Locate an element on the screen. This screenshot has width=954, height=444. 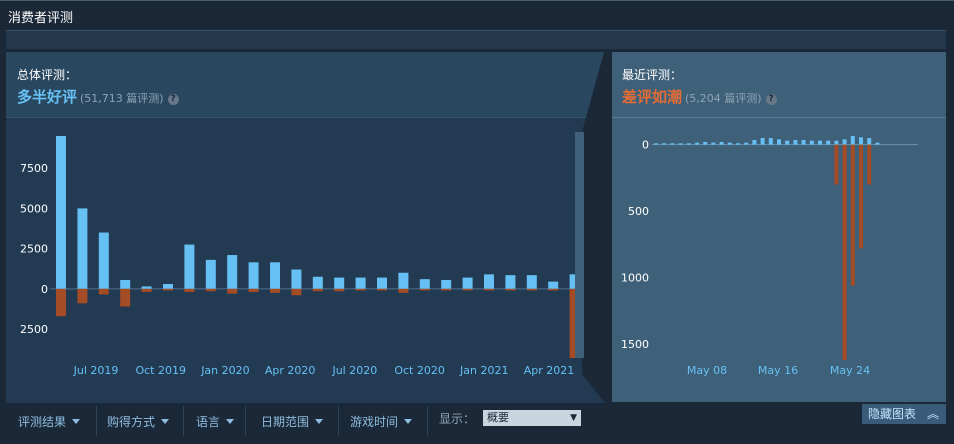
filter-playtime: 游戏时间 is located at coordinates (381, 421).